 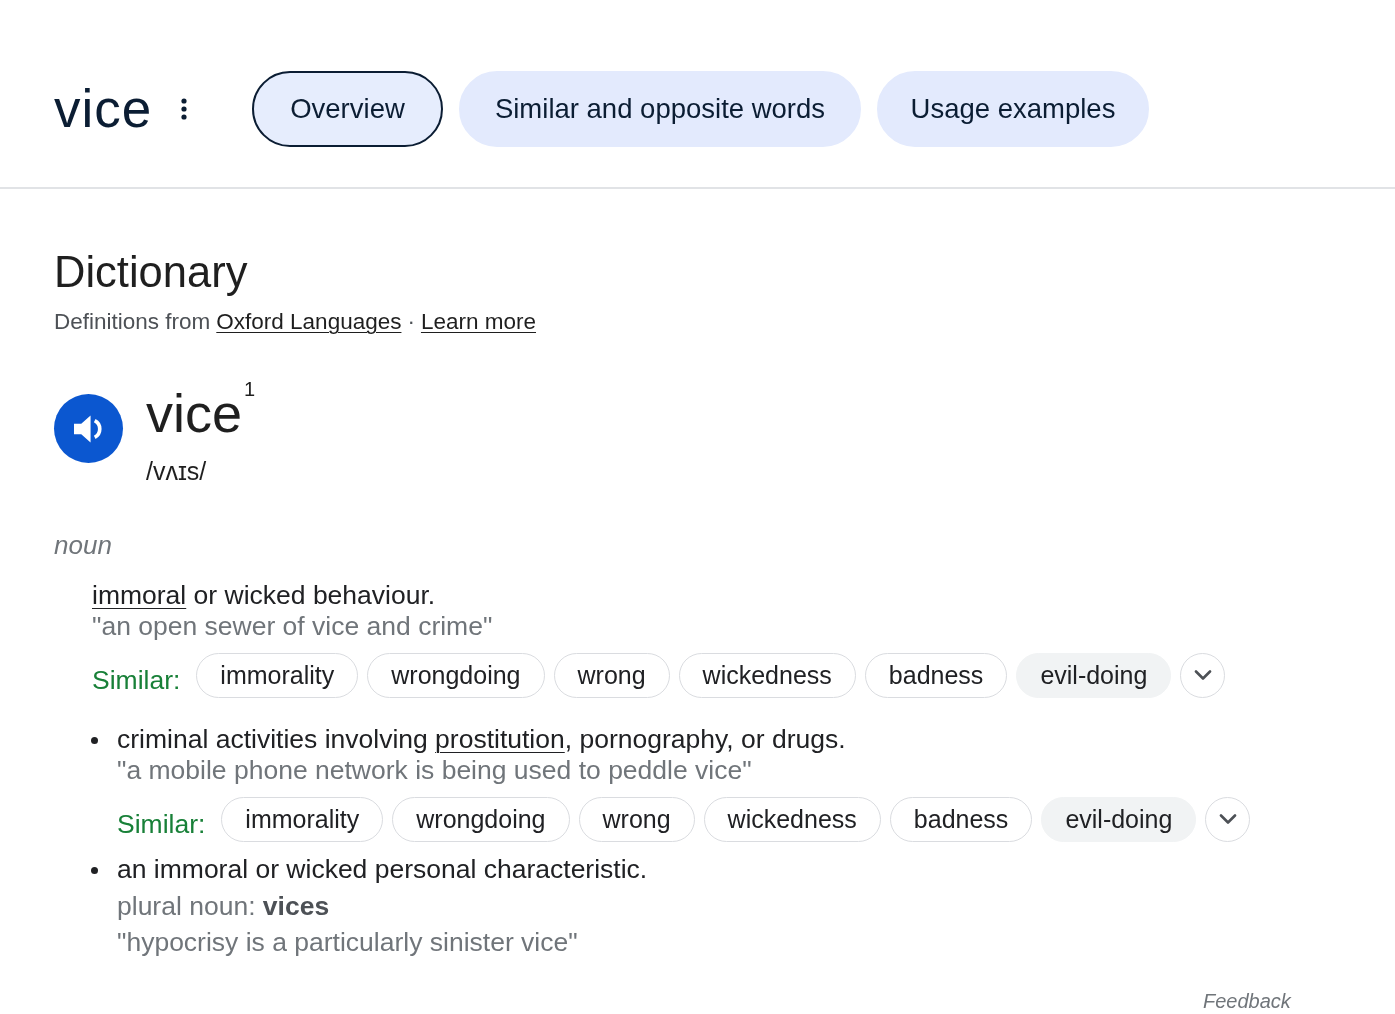 What do you see at coordinates (500, 739) in the screenshot?
I see `definition-link: prostitution` at bounding box center [500, 739].